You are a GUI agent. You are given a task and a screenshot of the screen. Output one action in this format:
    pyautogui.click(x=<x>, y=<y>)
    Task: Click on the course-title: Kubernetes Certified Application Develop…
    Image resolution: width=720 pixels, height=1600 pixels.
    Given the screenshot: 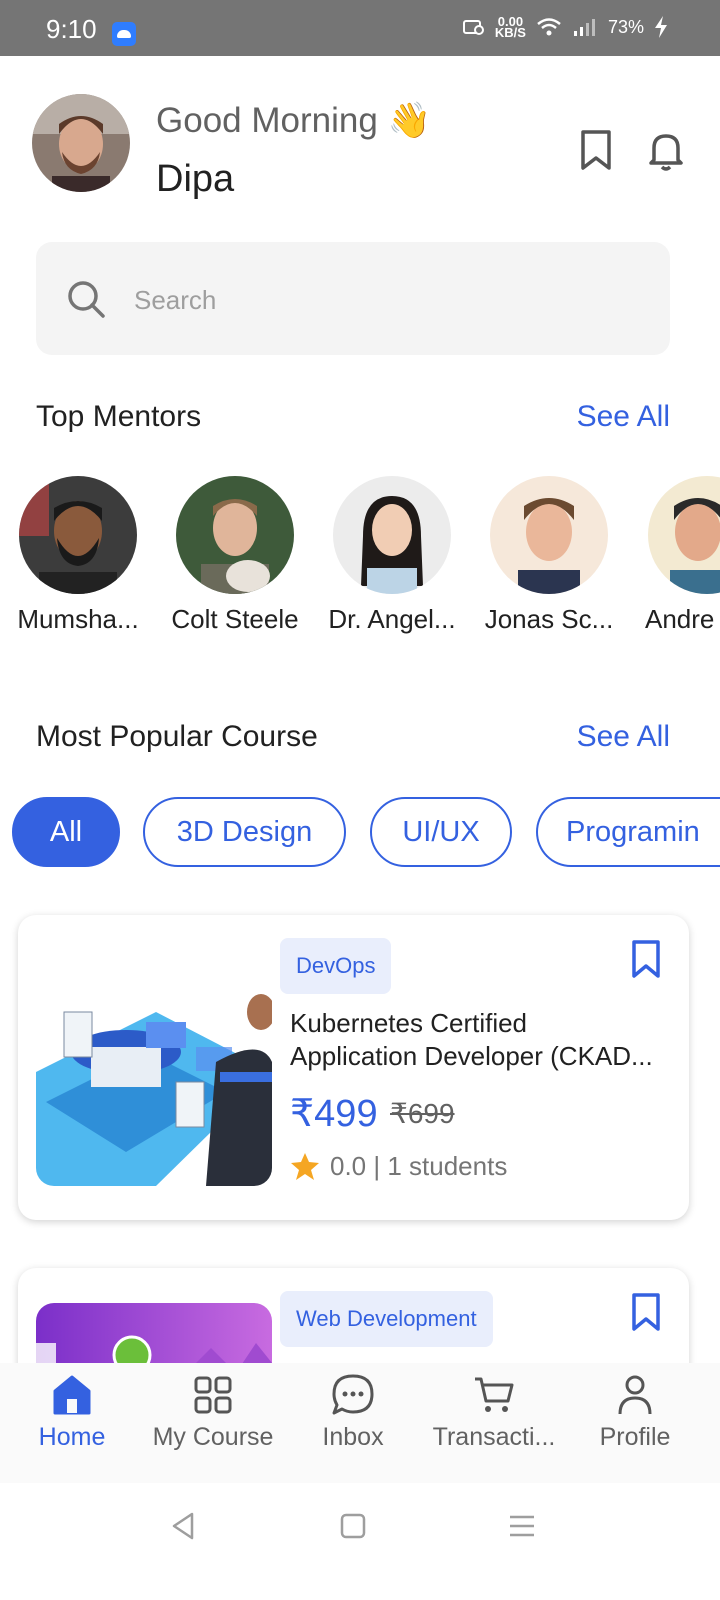 What is the action you would take?
    pyautogui.click(x=480, y=1040)
    